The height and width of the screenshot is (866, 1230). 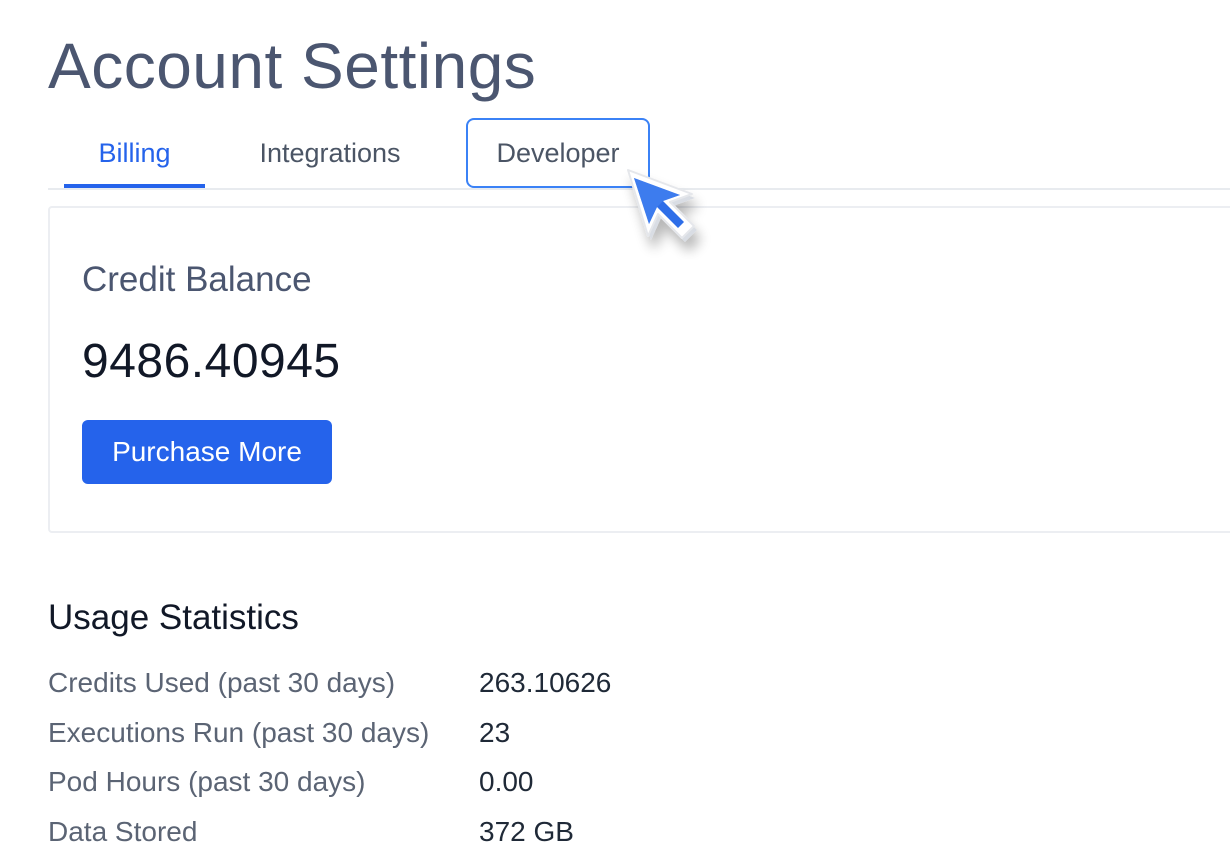 I want to click on purchase-more-button: Purchase More, so click(x=207, y=452).